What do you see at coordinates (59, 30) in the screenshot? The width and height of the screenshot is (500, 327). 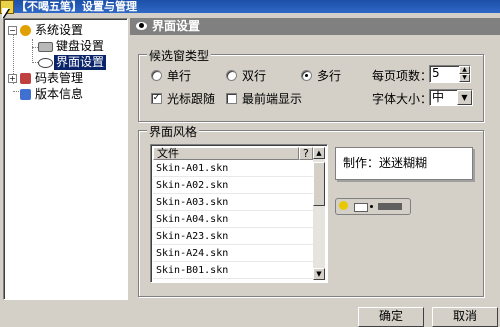 I see `tree-item-label: 系统设置` at bounding box center [59, 30].